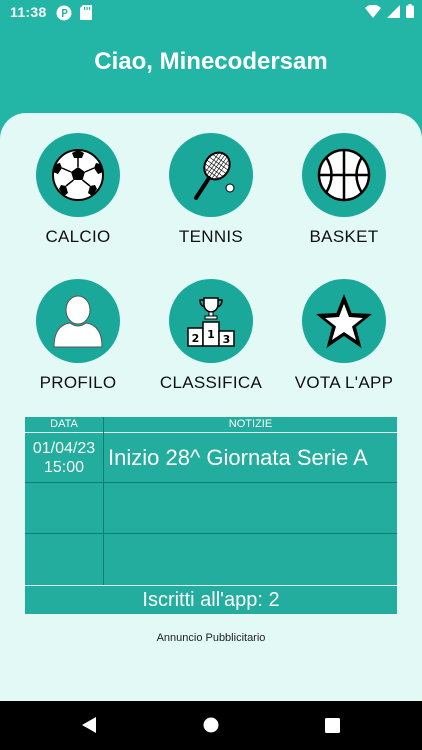 The height and width of the screenshot is (750, 422). What do you see at coordinates (211, 638) in the screenshot?
I see `ad-label: Annuncio Pubblicitario` at bounding box center [211, 638].